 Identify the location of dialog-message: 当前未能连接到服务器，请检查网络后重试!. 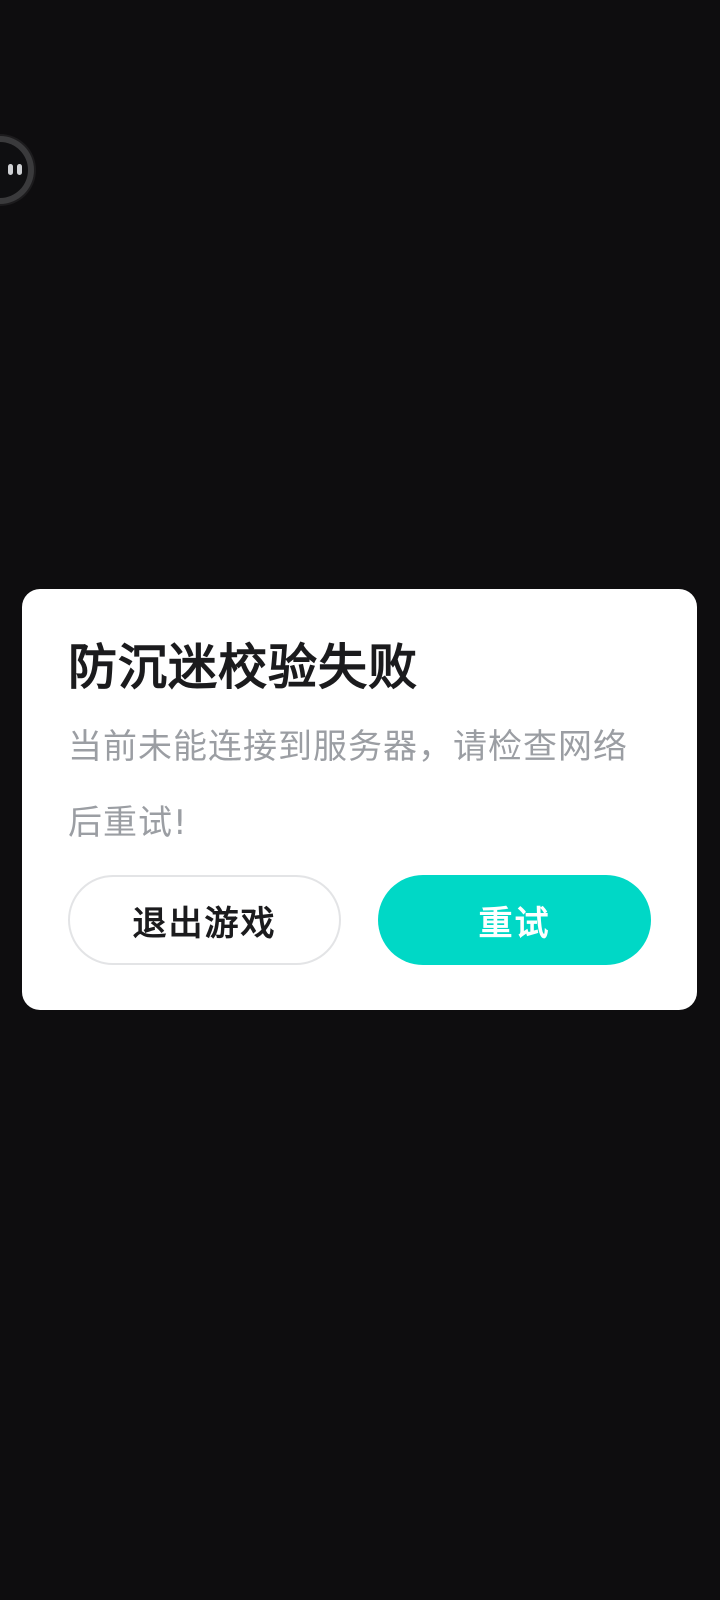
(348, 784).